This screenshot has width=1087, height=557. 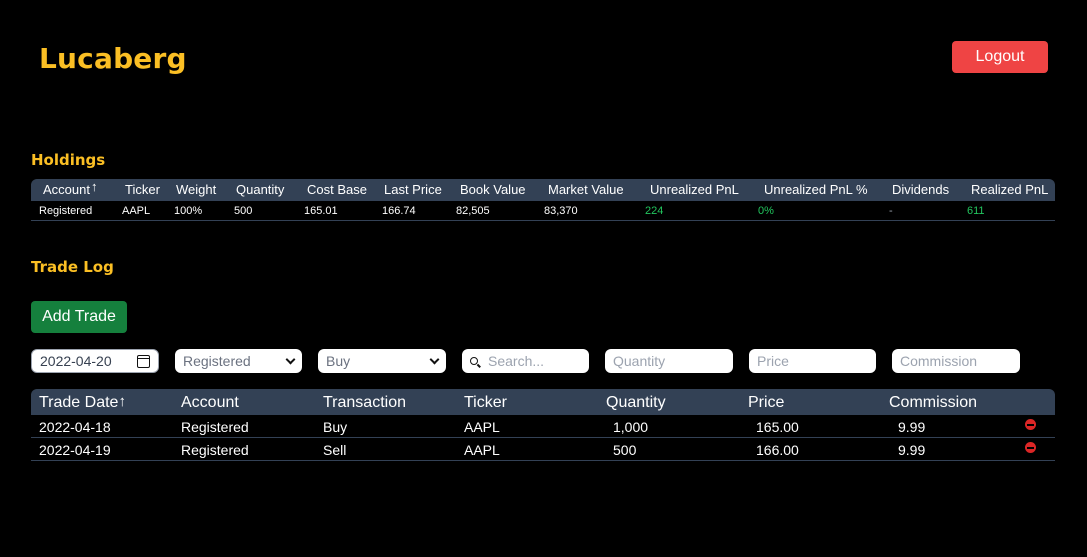 What do you see at coordinates (66, 189) in the screenshot?
I see `holdings-col-account-label: Account` at bounding box center [66, 189].